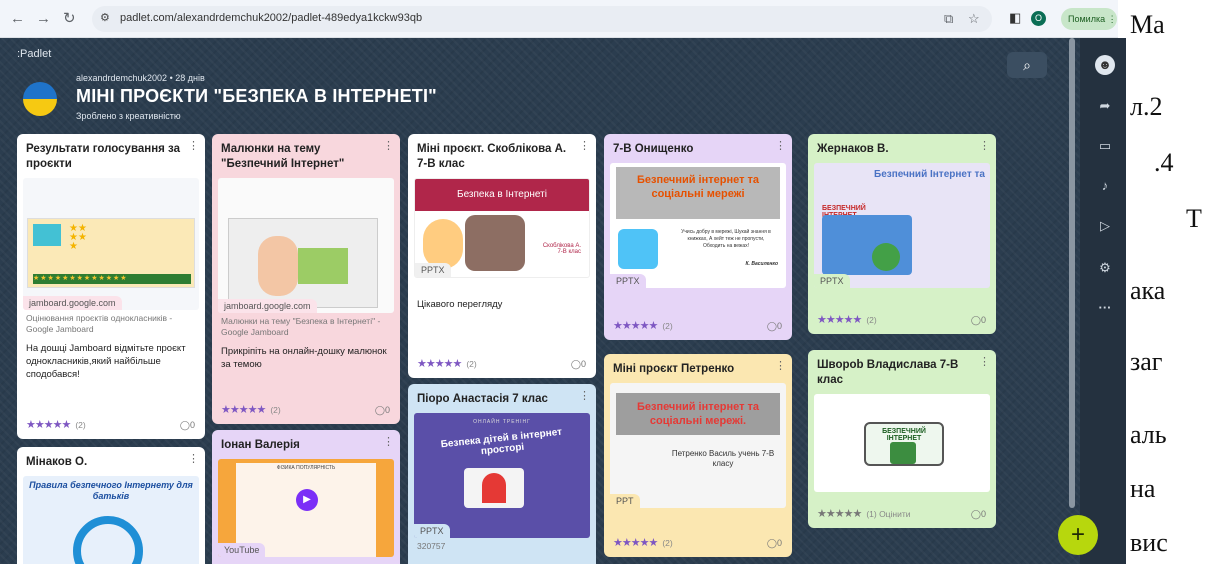 The image size is (1208, 564). Describe the element at coordinates (1089, 19) in the screenshot. I see `error-button: Помилка ⋮` at that location.